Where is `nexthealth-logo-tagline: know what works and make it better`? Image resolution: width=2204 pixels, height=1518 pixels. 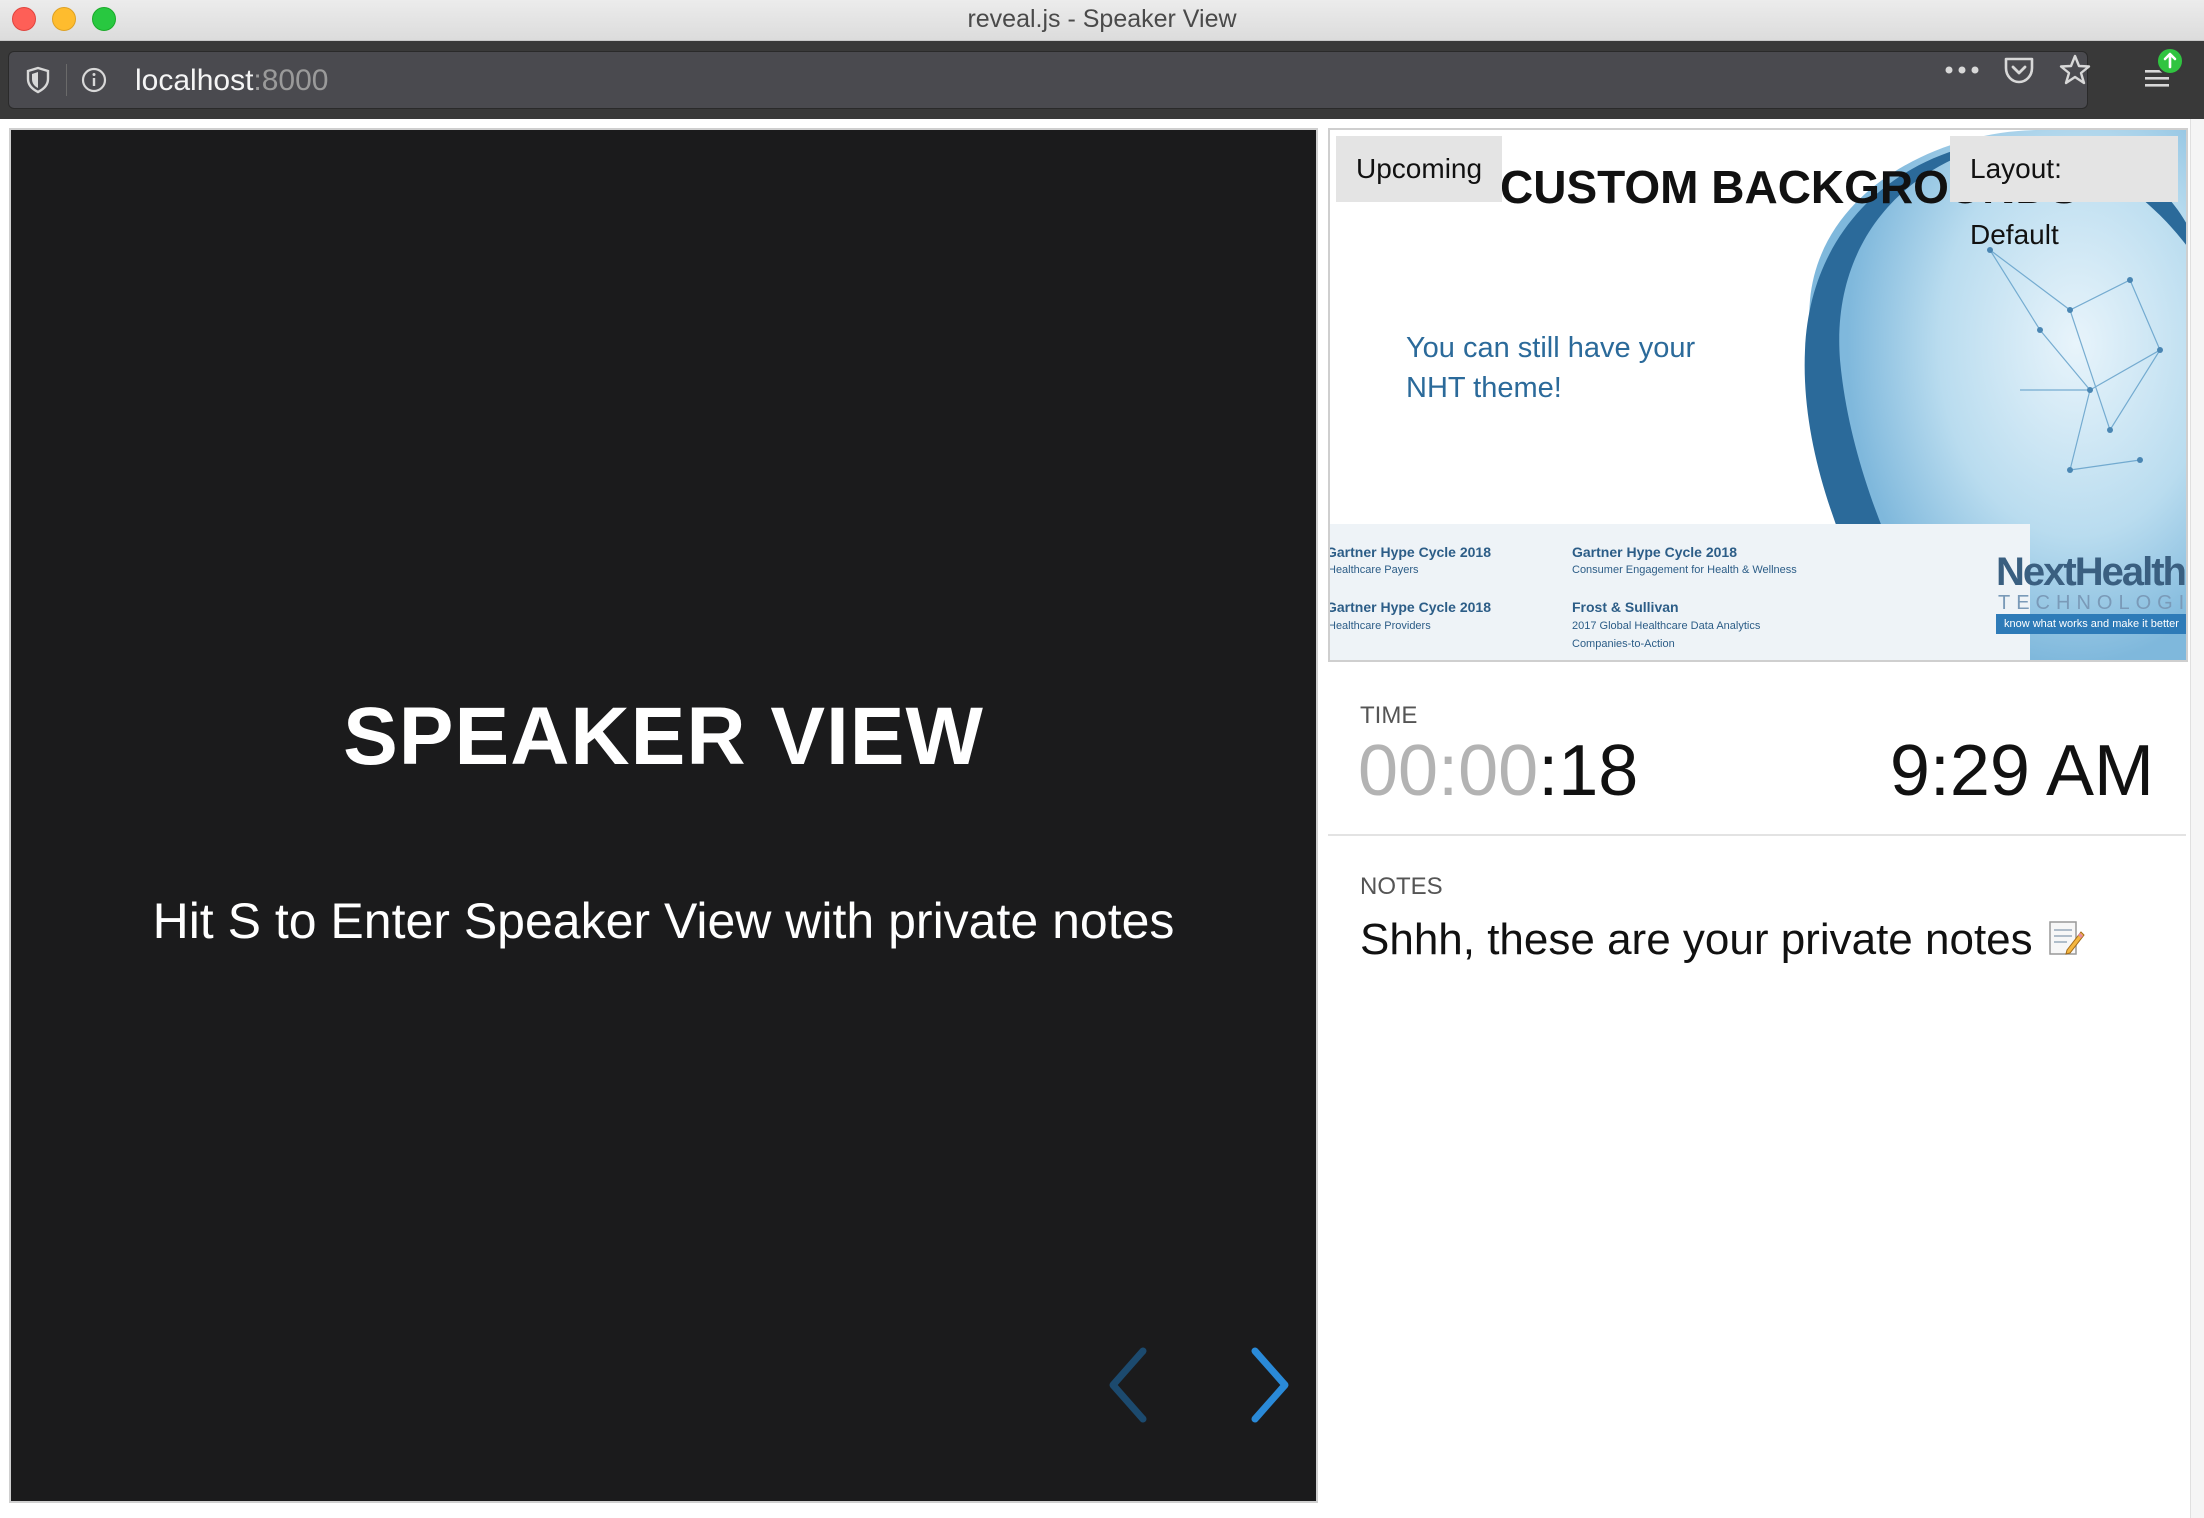 nexthealth-logo-tagline: know what works and make it better is located at coordinates (2091, 624).